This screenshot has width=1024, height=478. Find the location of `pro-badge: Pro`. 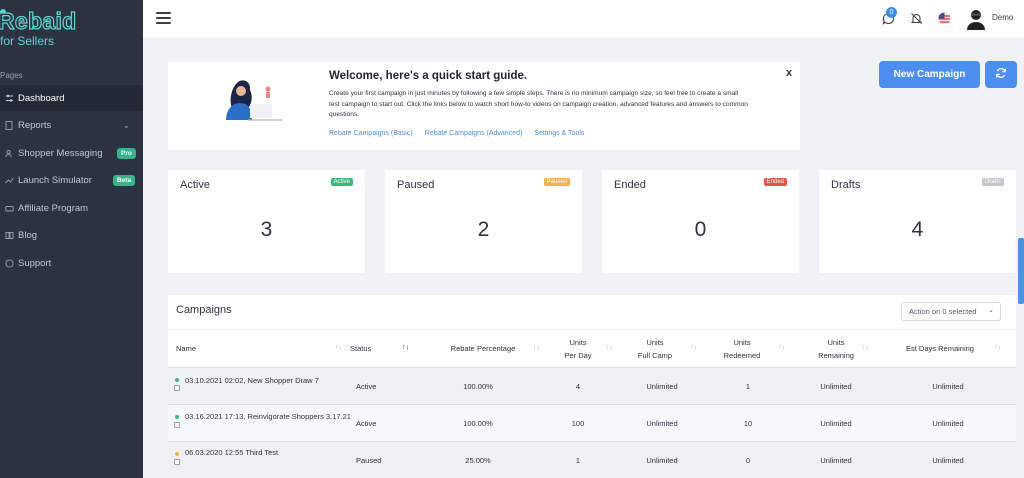

pro-badge: Pro is located at coordinates (126, 153).